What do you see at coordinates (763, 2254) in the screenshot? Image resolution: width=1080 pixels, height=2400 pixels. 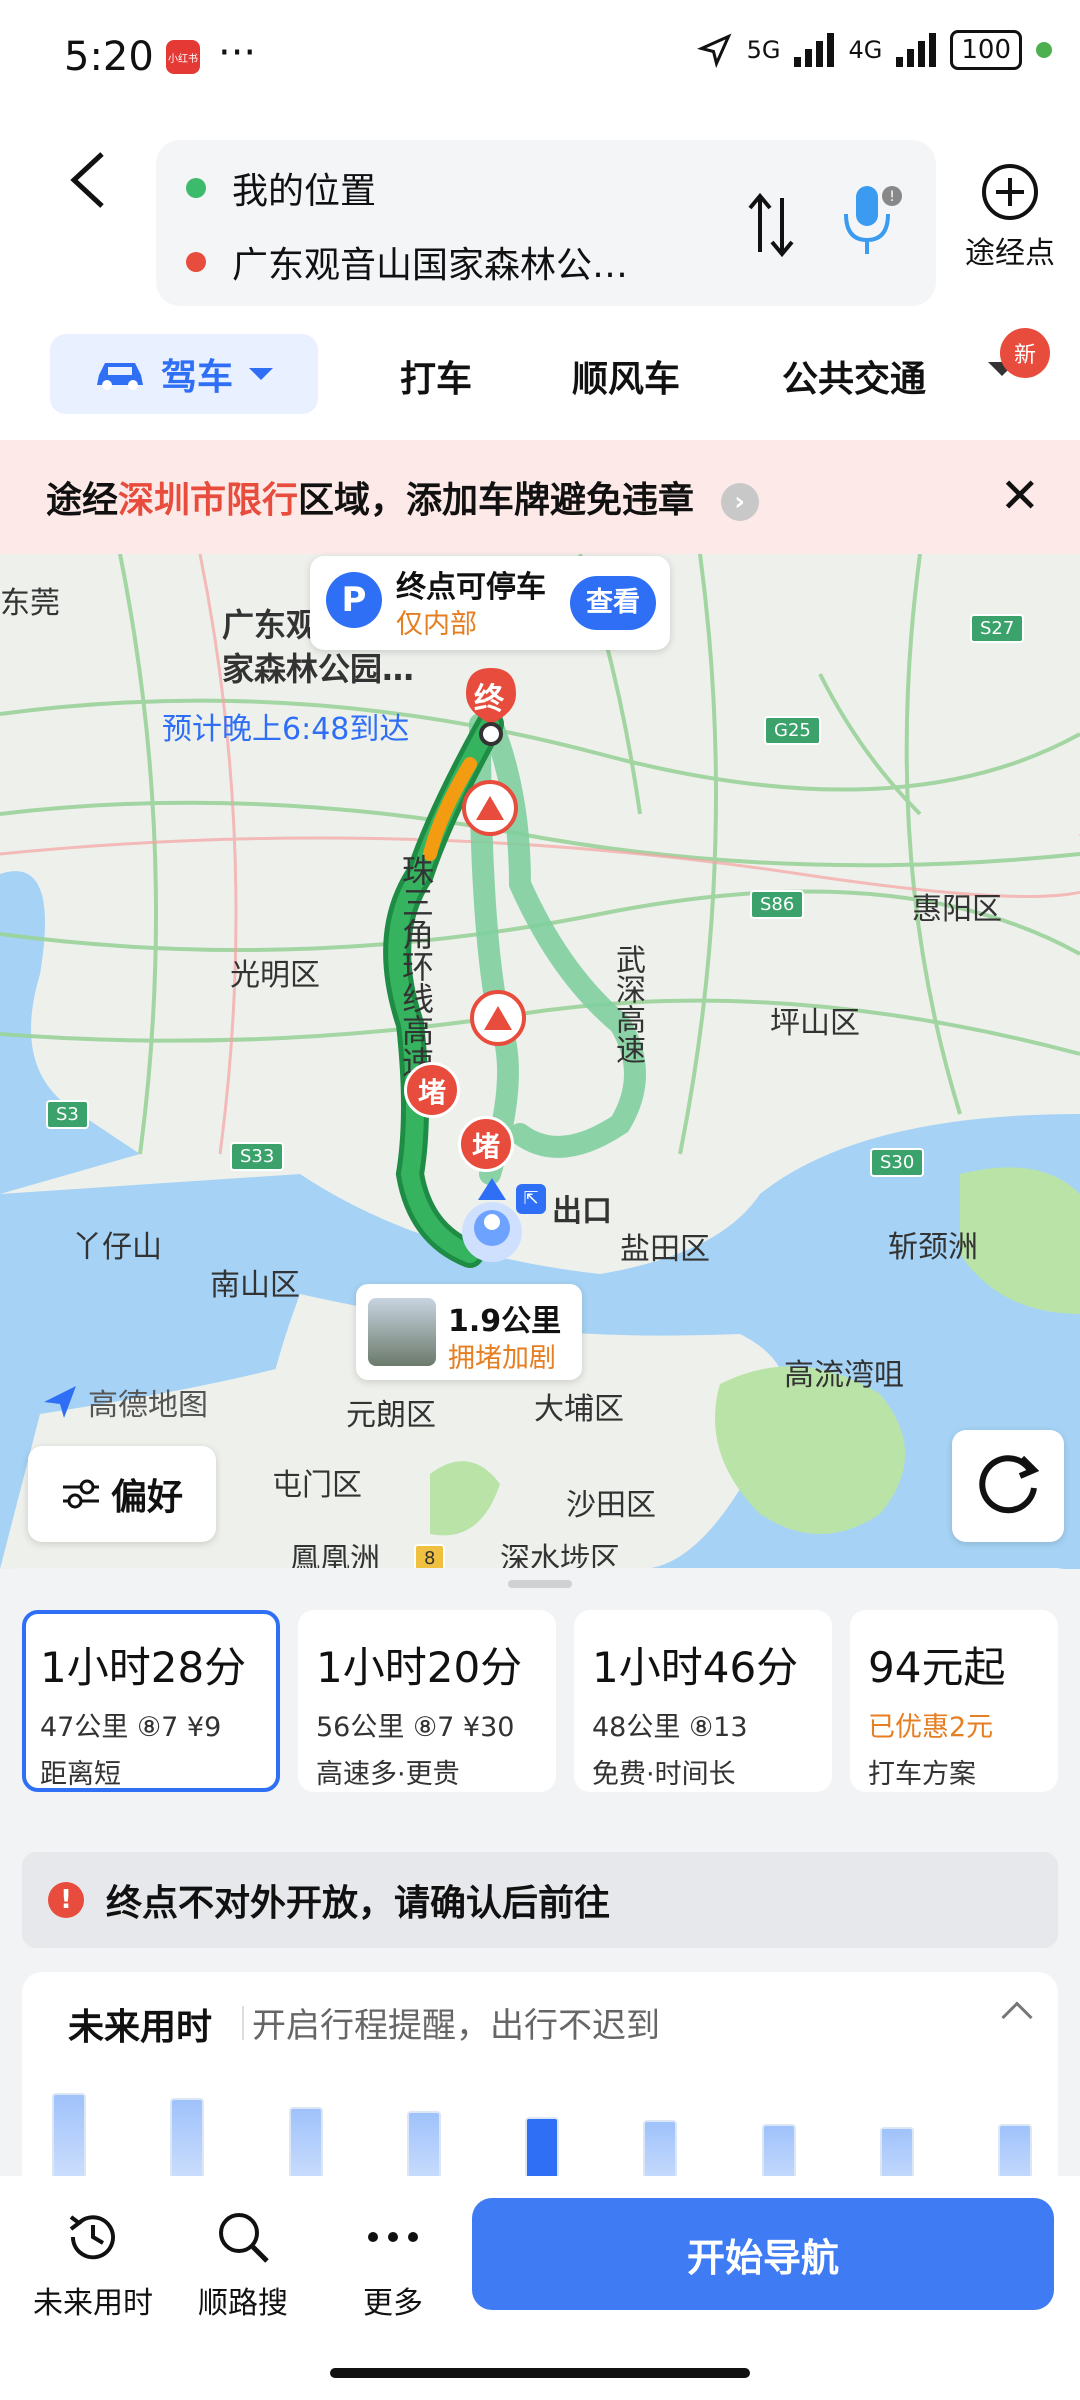 I see `start-navigation-button: 开始导航` at bounding box center [763, 2254].